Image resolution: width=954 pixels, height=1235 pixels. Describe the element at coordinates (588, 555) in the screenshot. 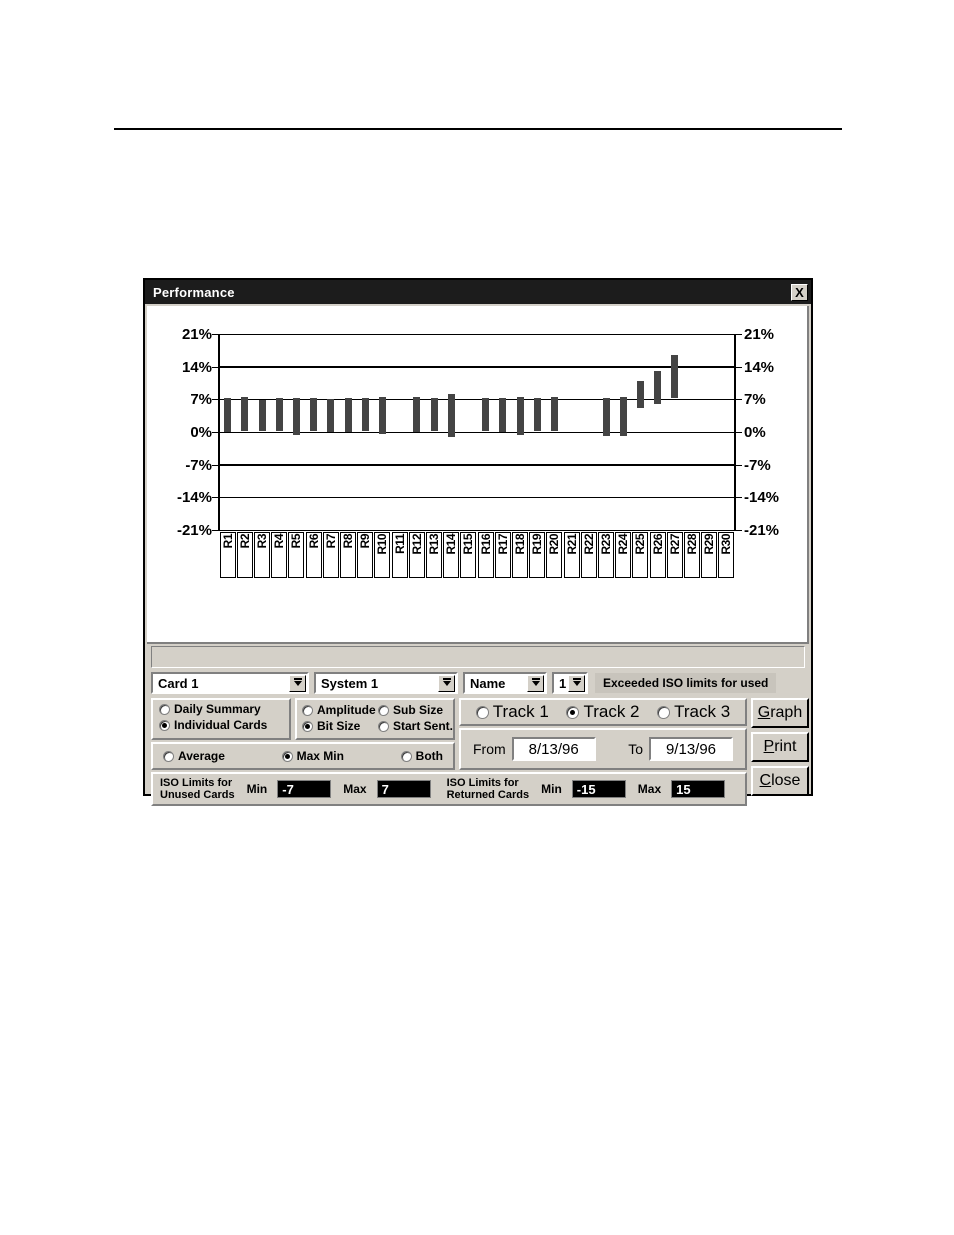

I see `x-axis-tick-label: R22` at that location.